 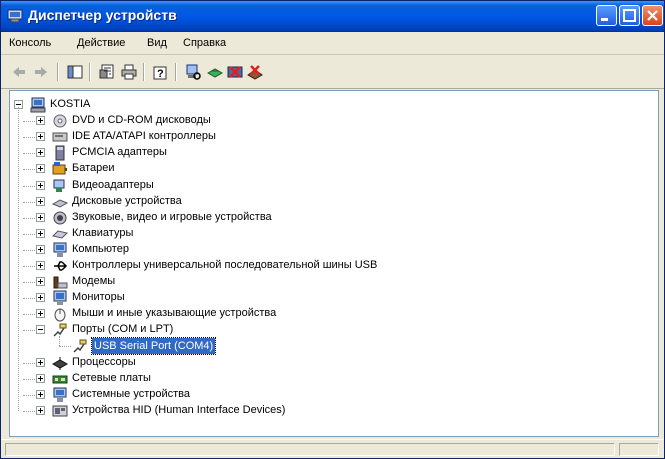 What do you see at coordinates (98, 297) in the screenshot?
I see `tree-item-label: Мониторы` at bounding box center [98, 297].